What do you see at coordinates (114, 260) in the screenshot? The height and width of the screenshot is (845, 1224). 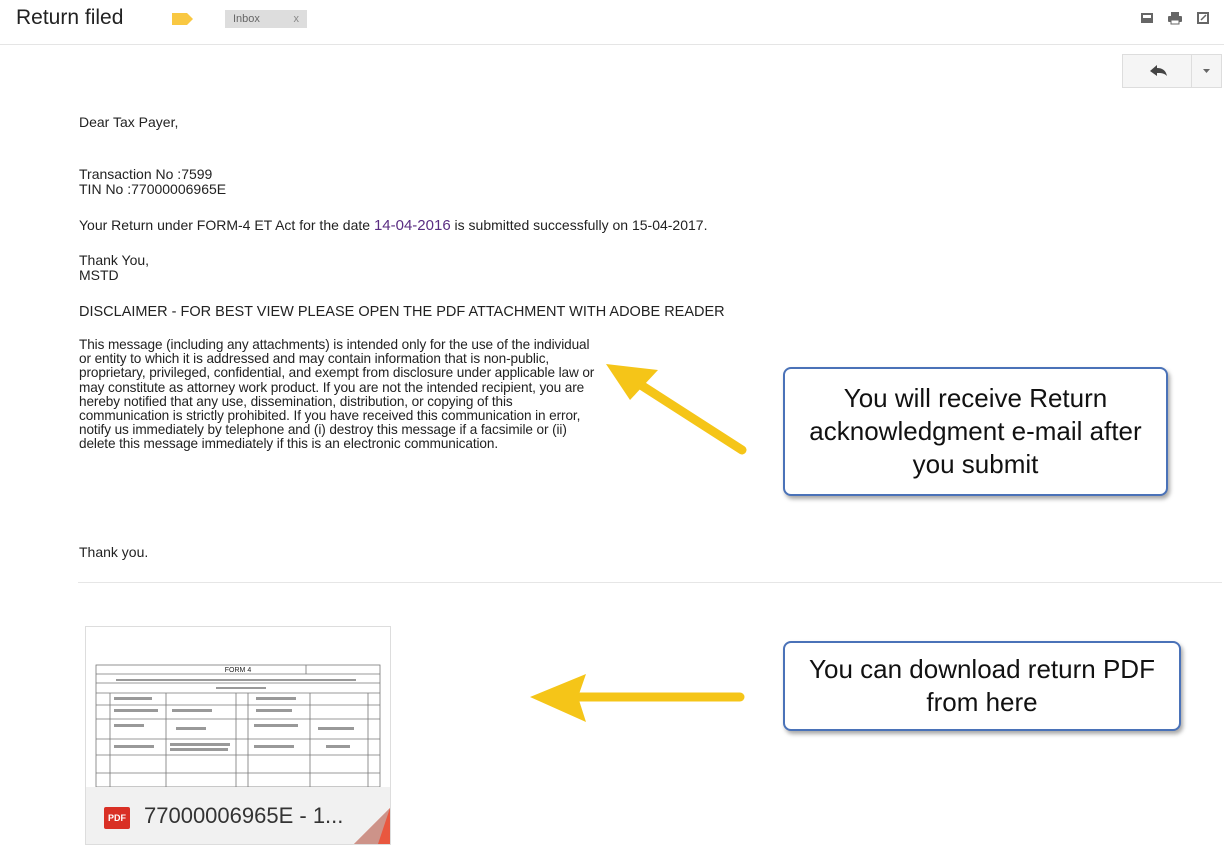 I see `thanks-line: Thank You,` at bounding box center [114, 260].